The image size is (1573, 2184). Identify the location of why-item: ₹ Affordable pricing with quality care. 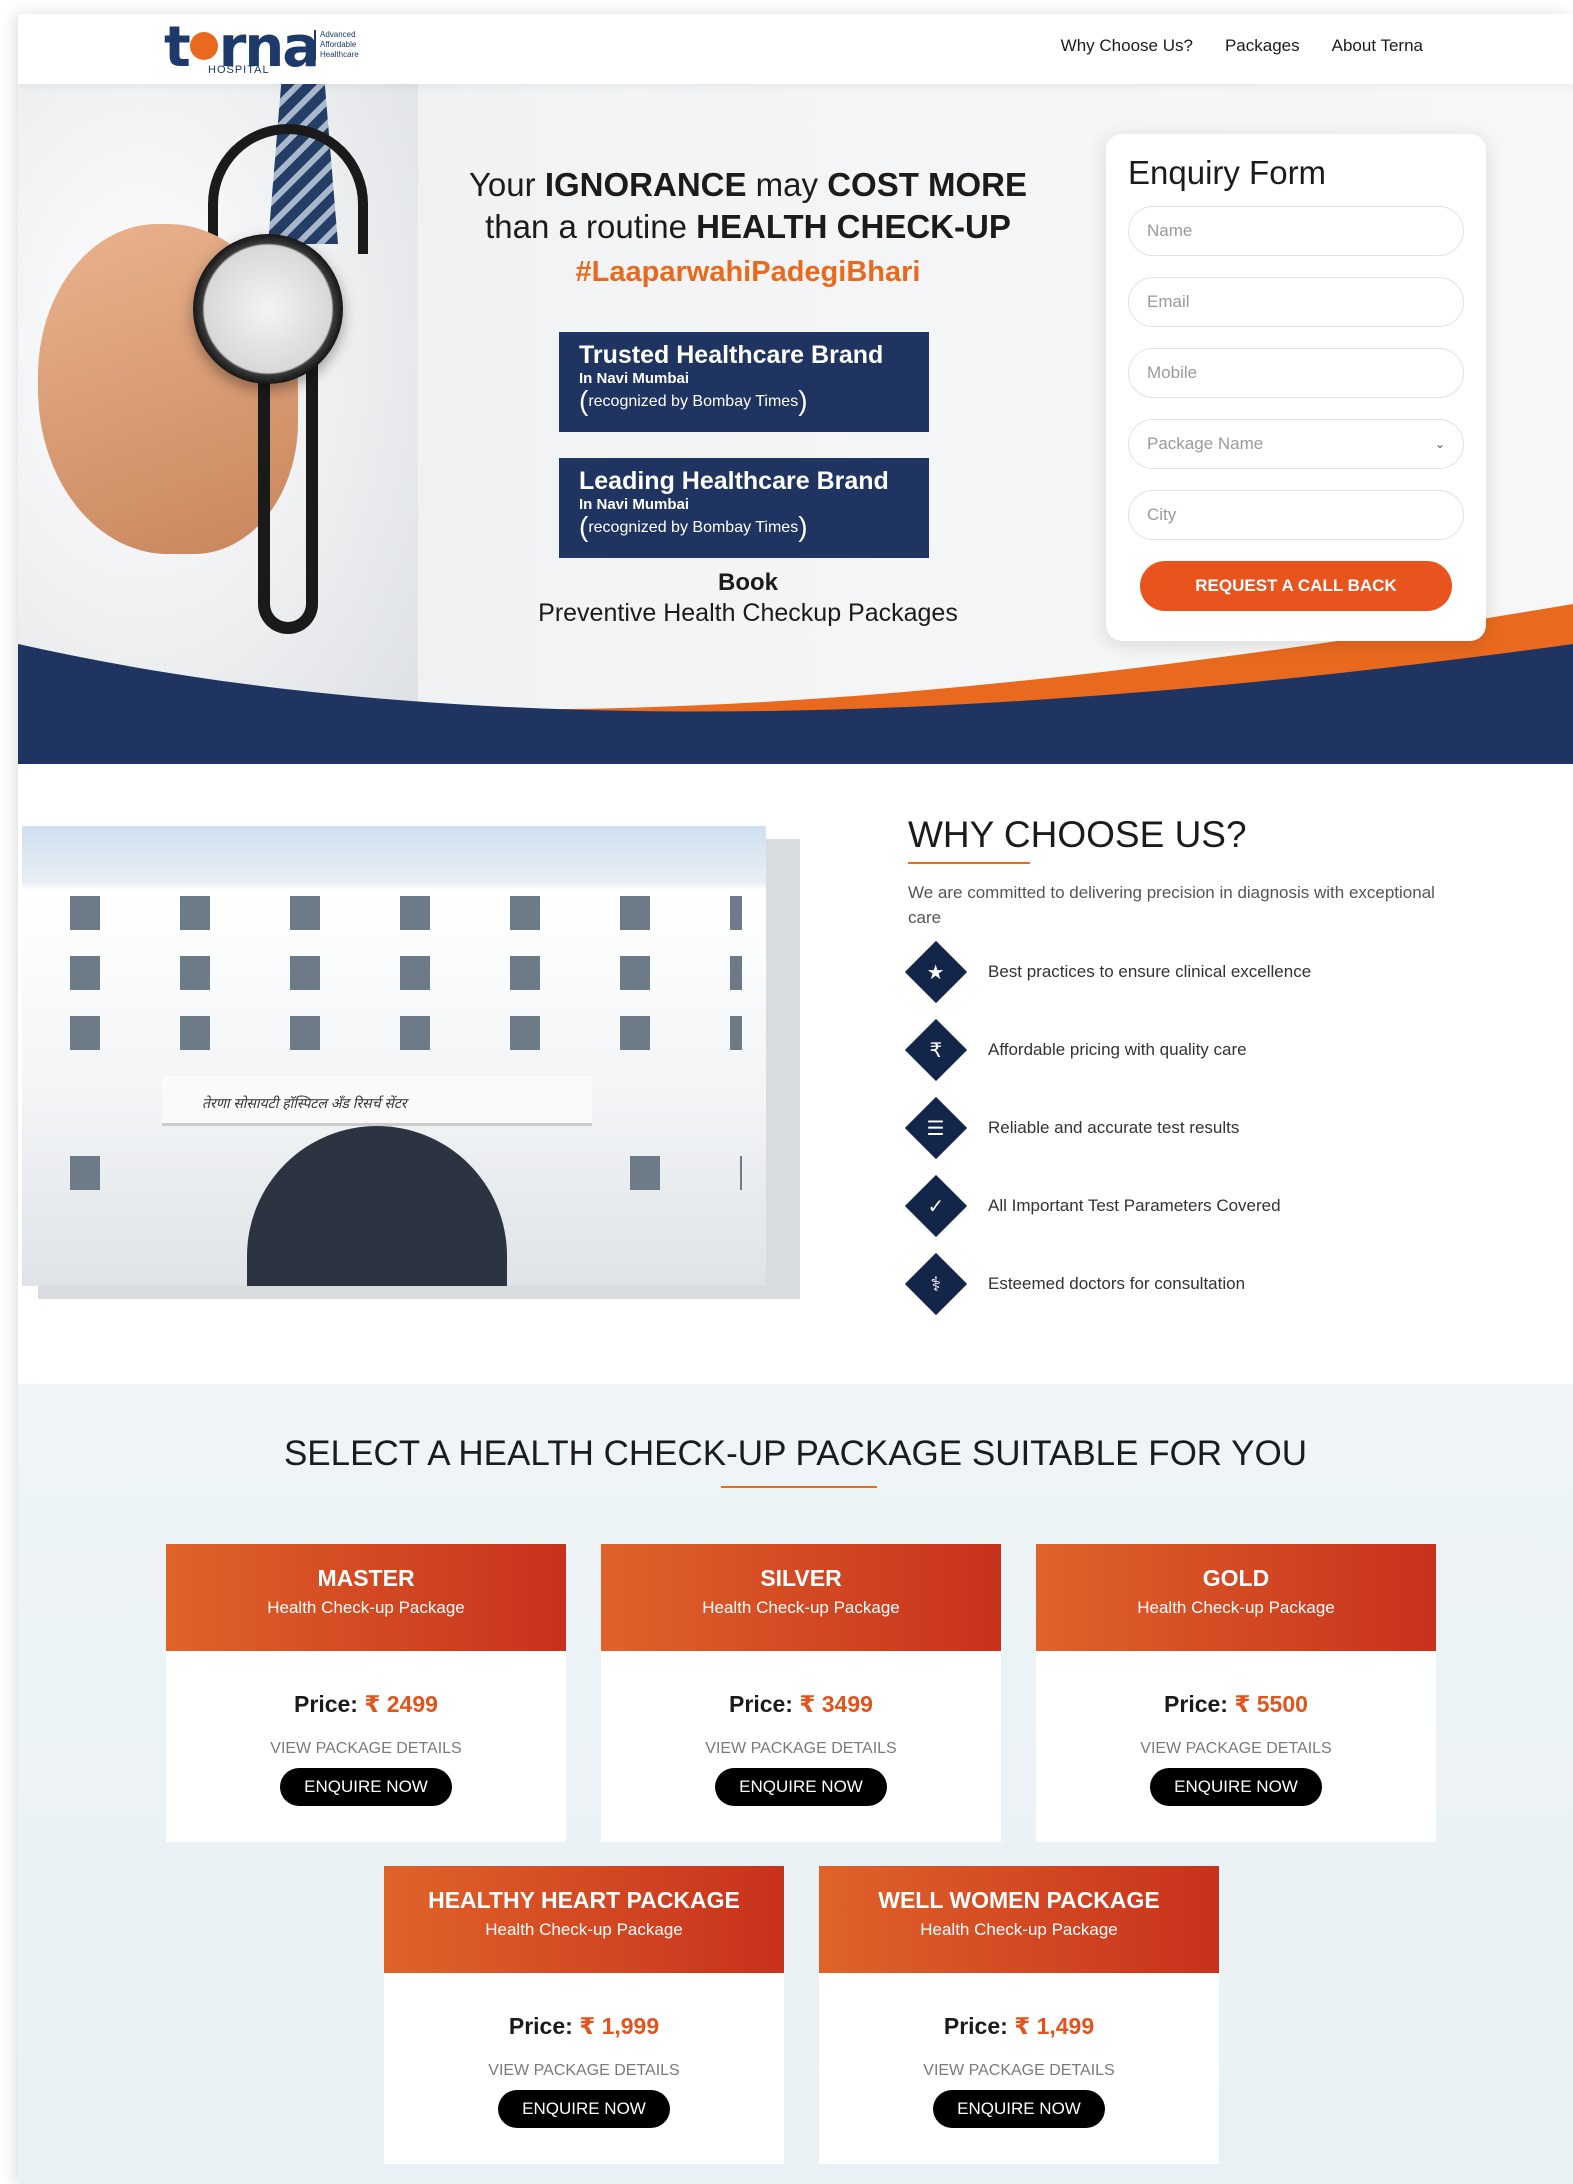
(1075, 1050).